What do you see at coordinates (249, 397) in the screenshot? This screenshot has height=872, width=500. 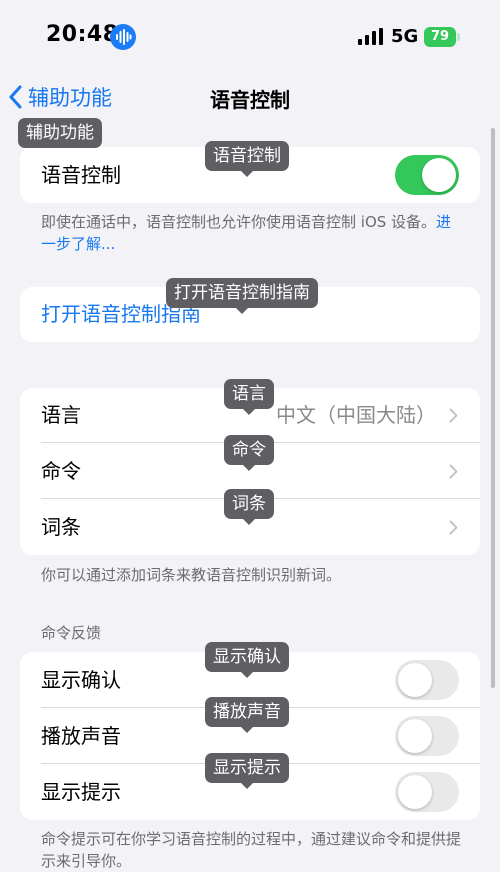 I see `tooltip-language: 语言` at bounding box center [249, 397].